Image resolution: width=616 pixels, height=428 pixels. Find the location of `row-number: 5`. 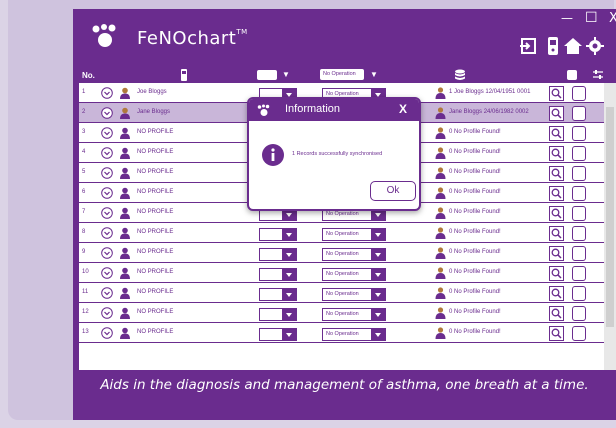

row-number: 5 is located at coordinates (84, 172).